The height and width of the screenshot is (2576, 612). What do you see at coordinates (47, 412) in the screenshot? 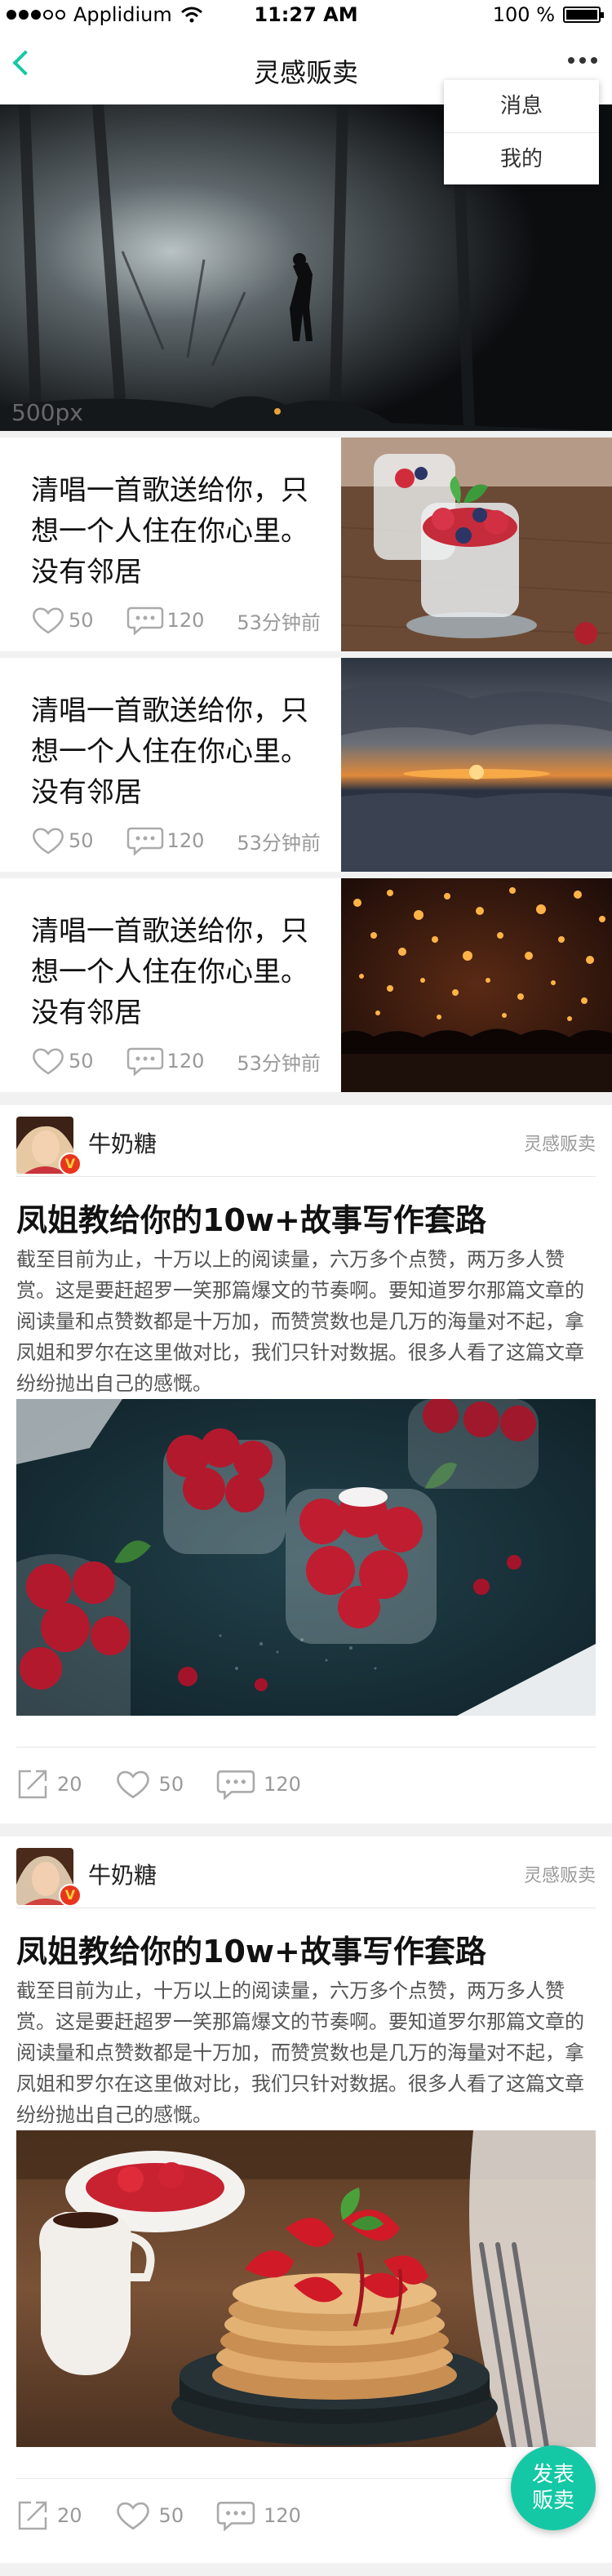
I see `hero-watermark: 500px` at bounding box center [47, 412].